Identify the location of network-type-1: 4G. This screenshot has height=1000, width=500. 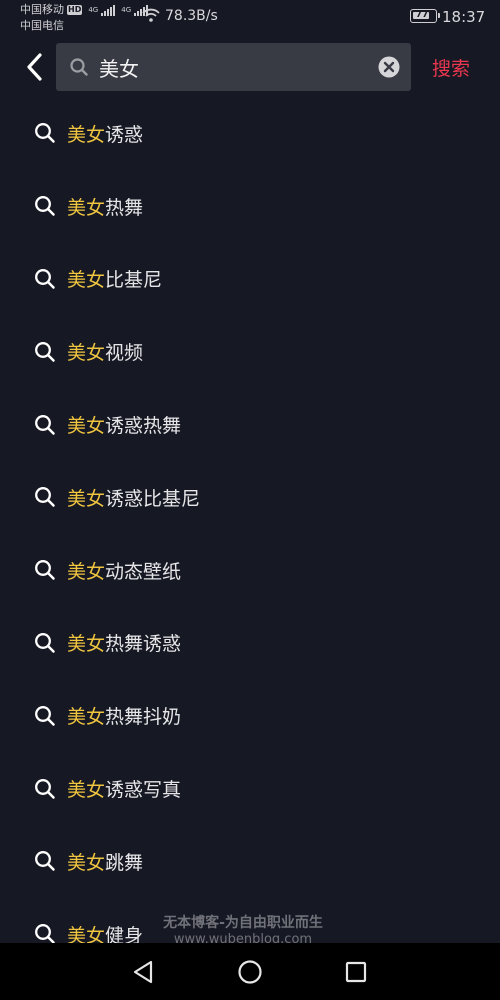
(93, 10).